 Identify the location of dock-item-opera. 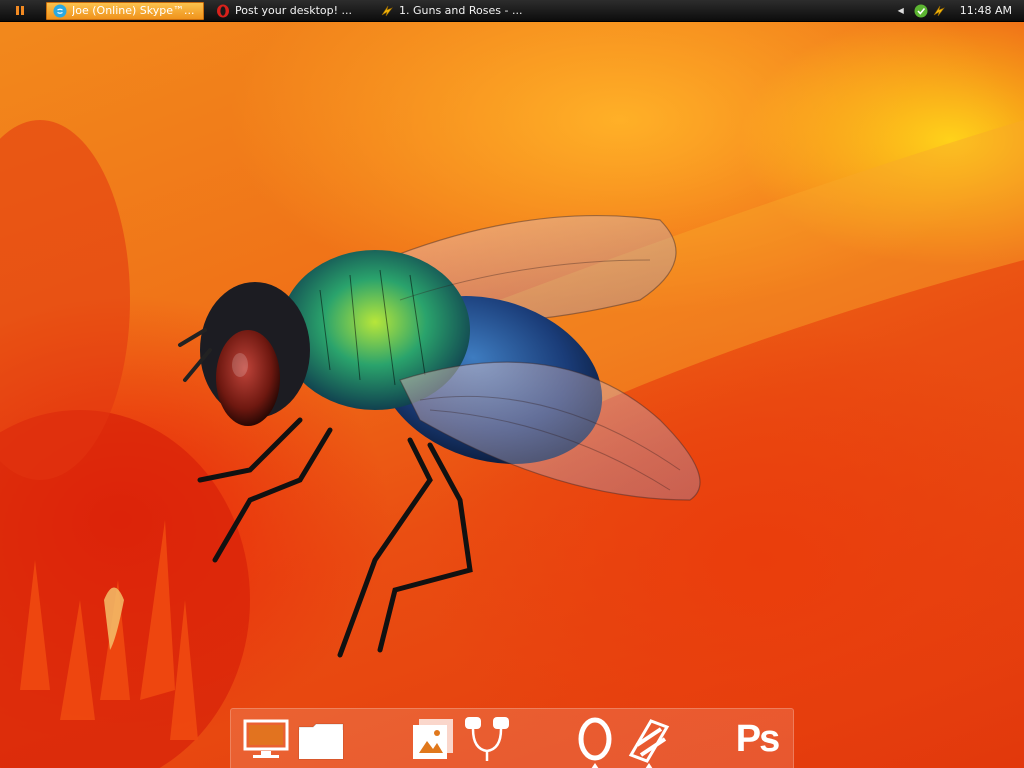
(595, 741).